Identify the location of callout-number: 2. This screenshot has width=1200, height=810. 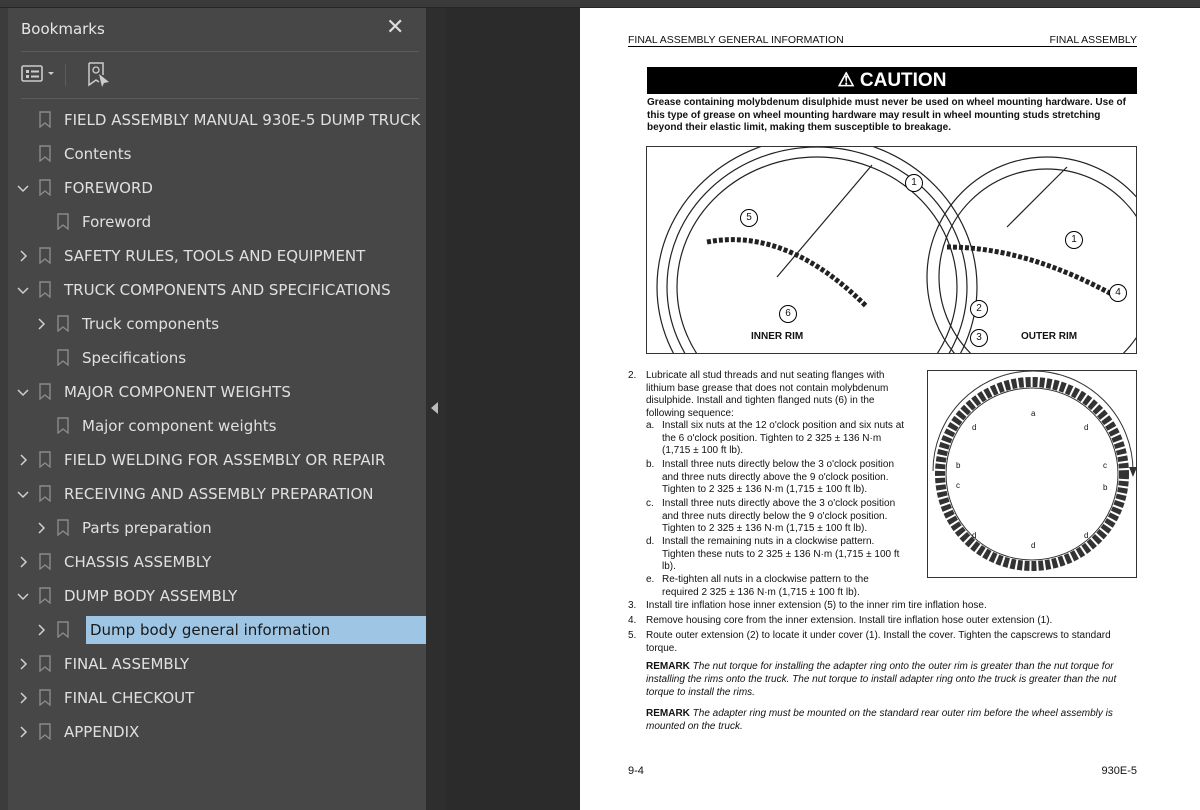
(979, 309).